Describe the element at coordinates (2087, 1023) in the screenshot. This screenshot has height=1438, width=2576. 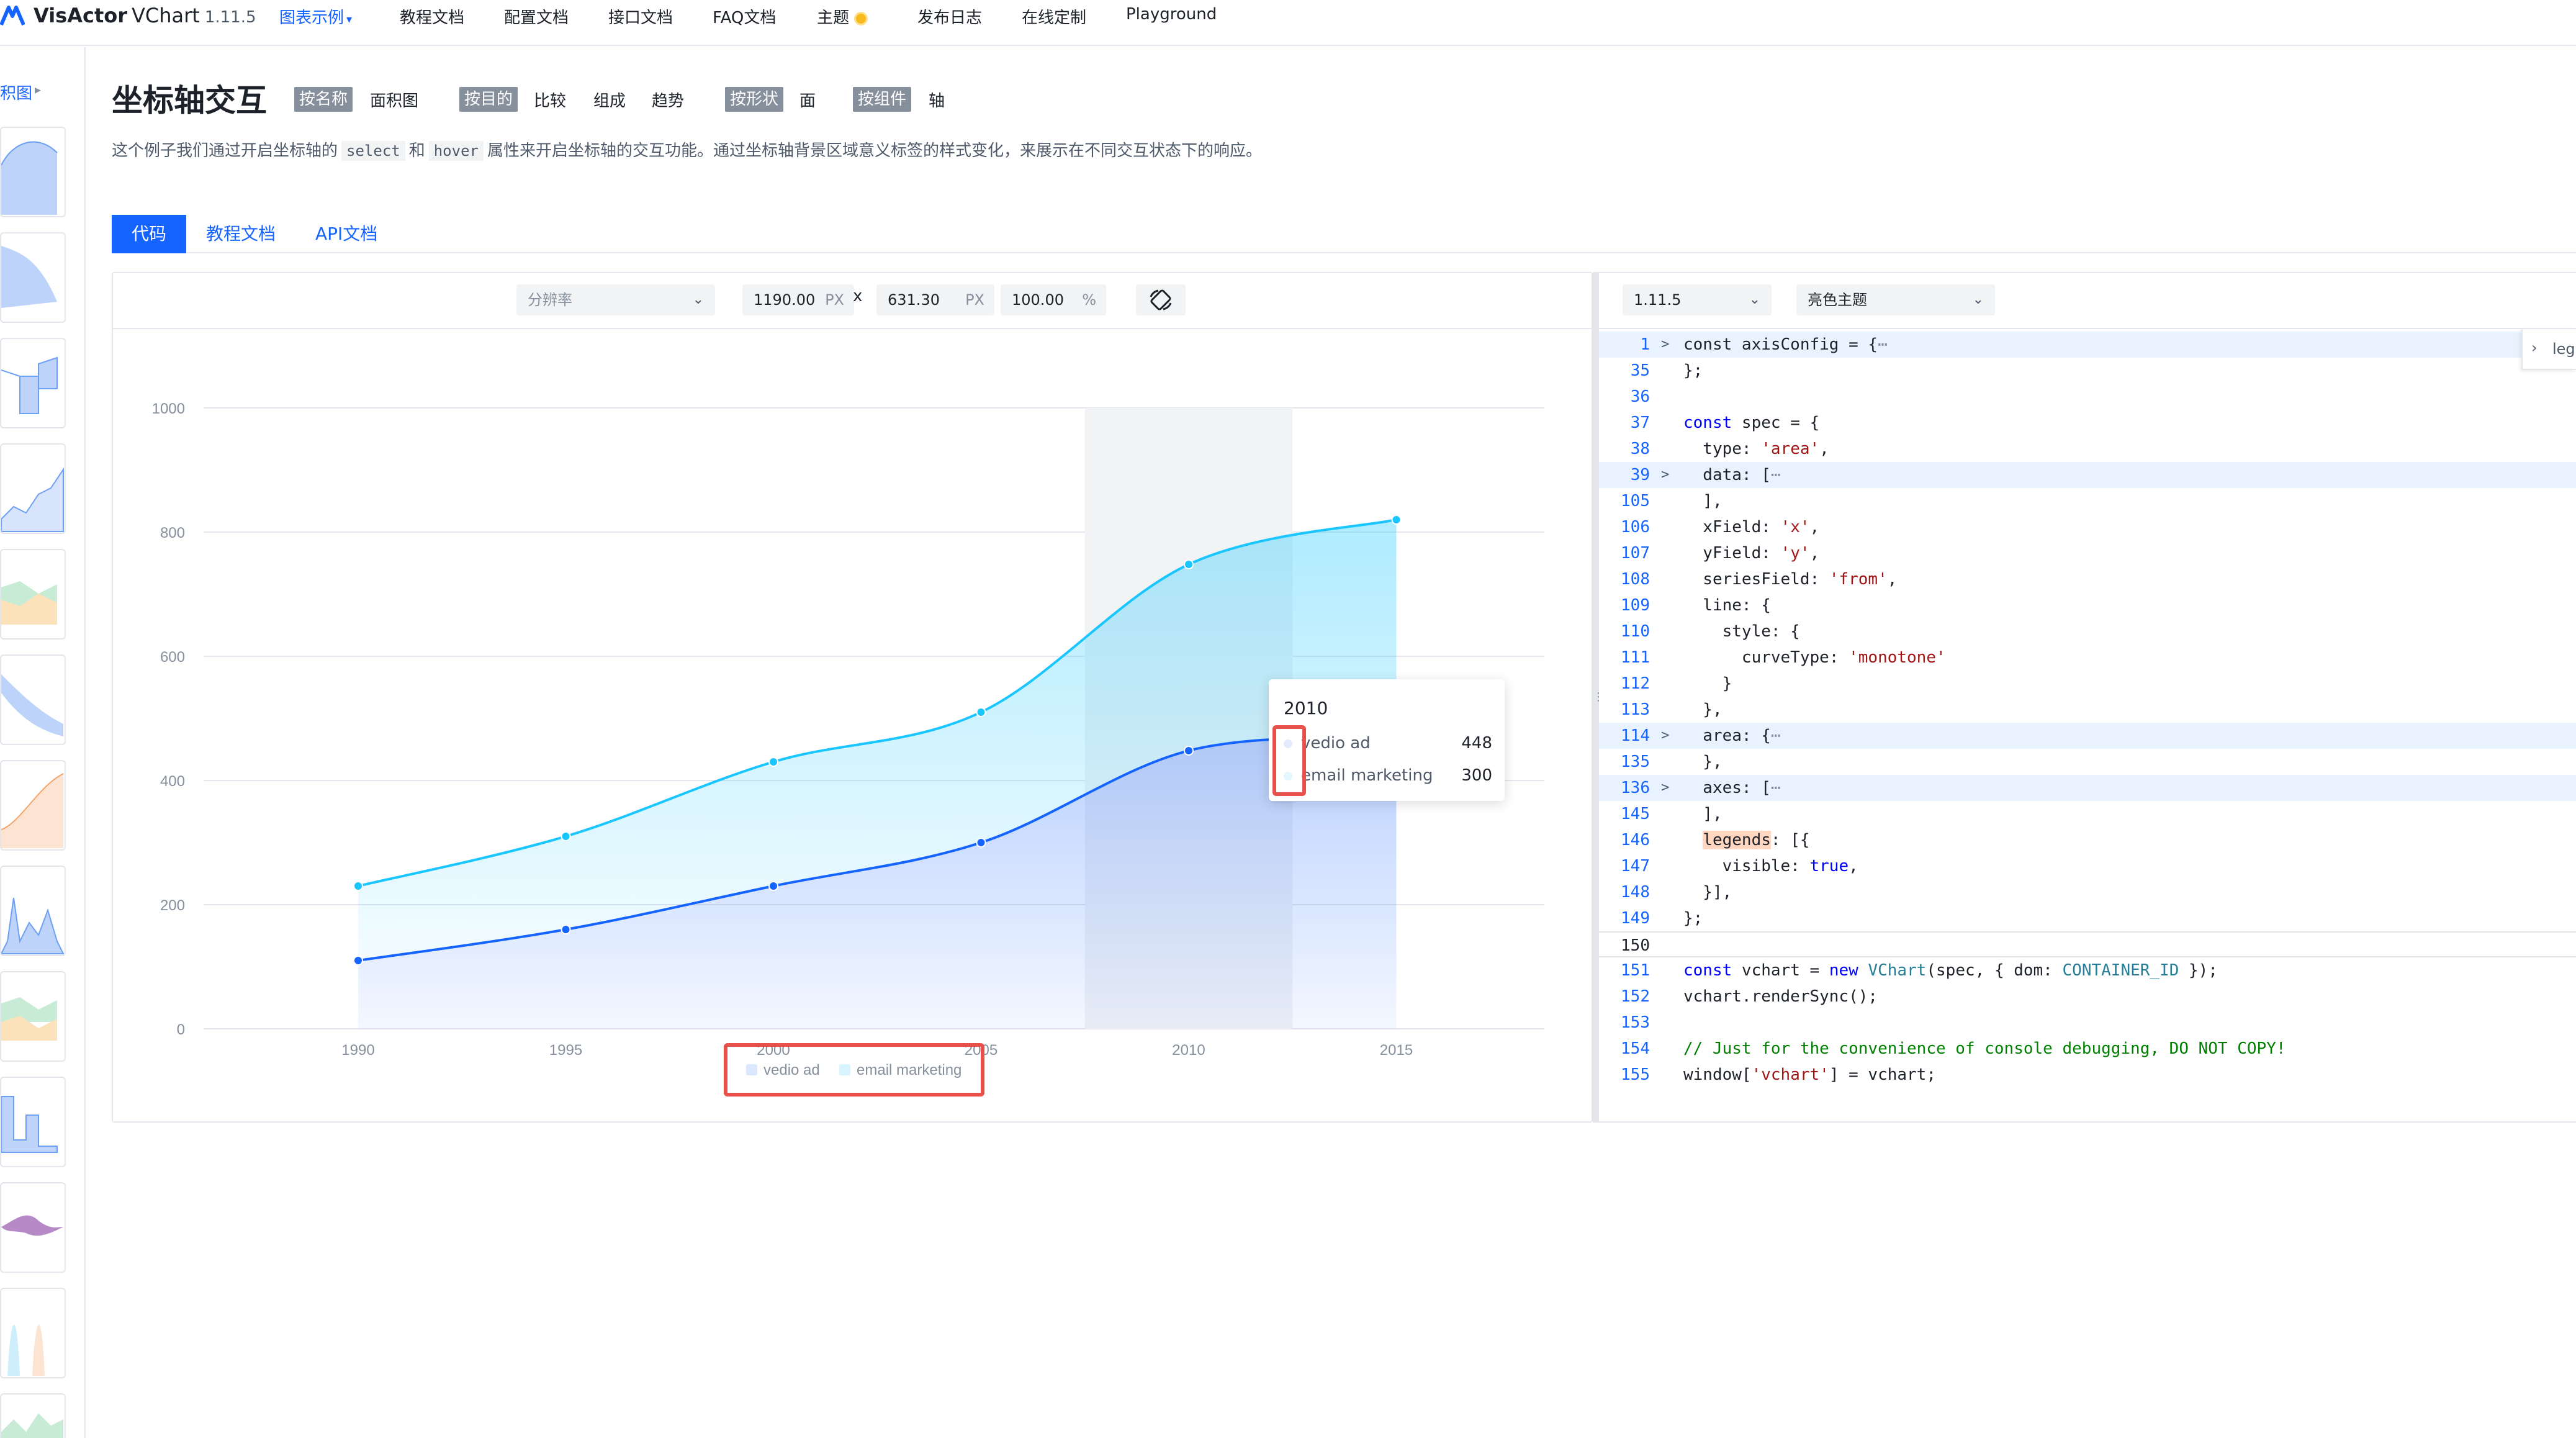
I see `code-line: 153` at that location.